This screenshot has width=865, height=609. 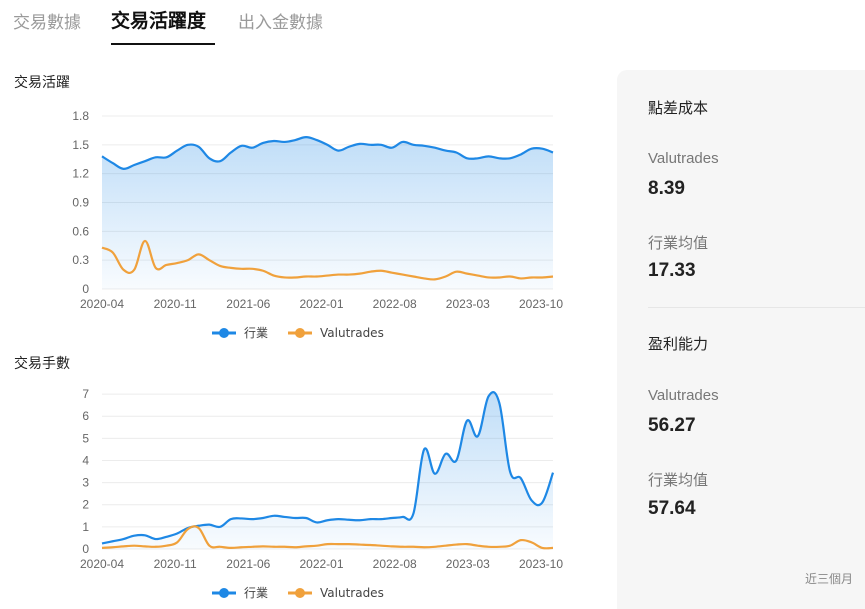 I want to click on x-tick-label: 2023-10, so click(x=541, y=564).